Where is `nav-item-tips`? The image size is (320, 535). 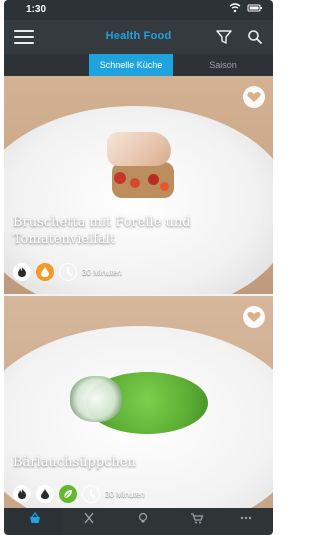 nav-item-tips is located at coordinates (143, 521).